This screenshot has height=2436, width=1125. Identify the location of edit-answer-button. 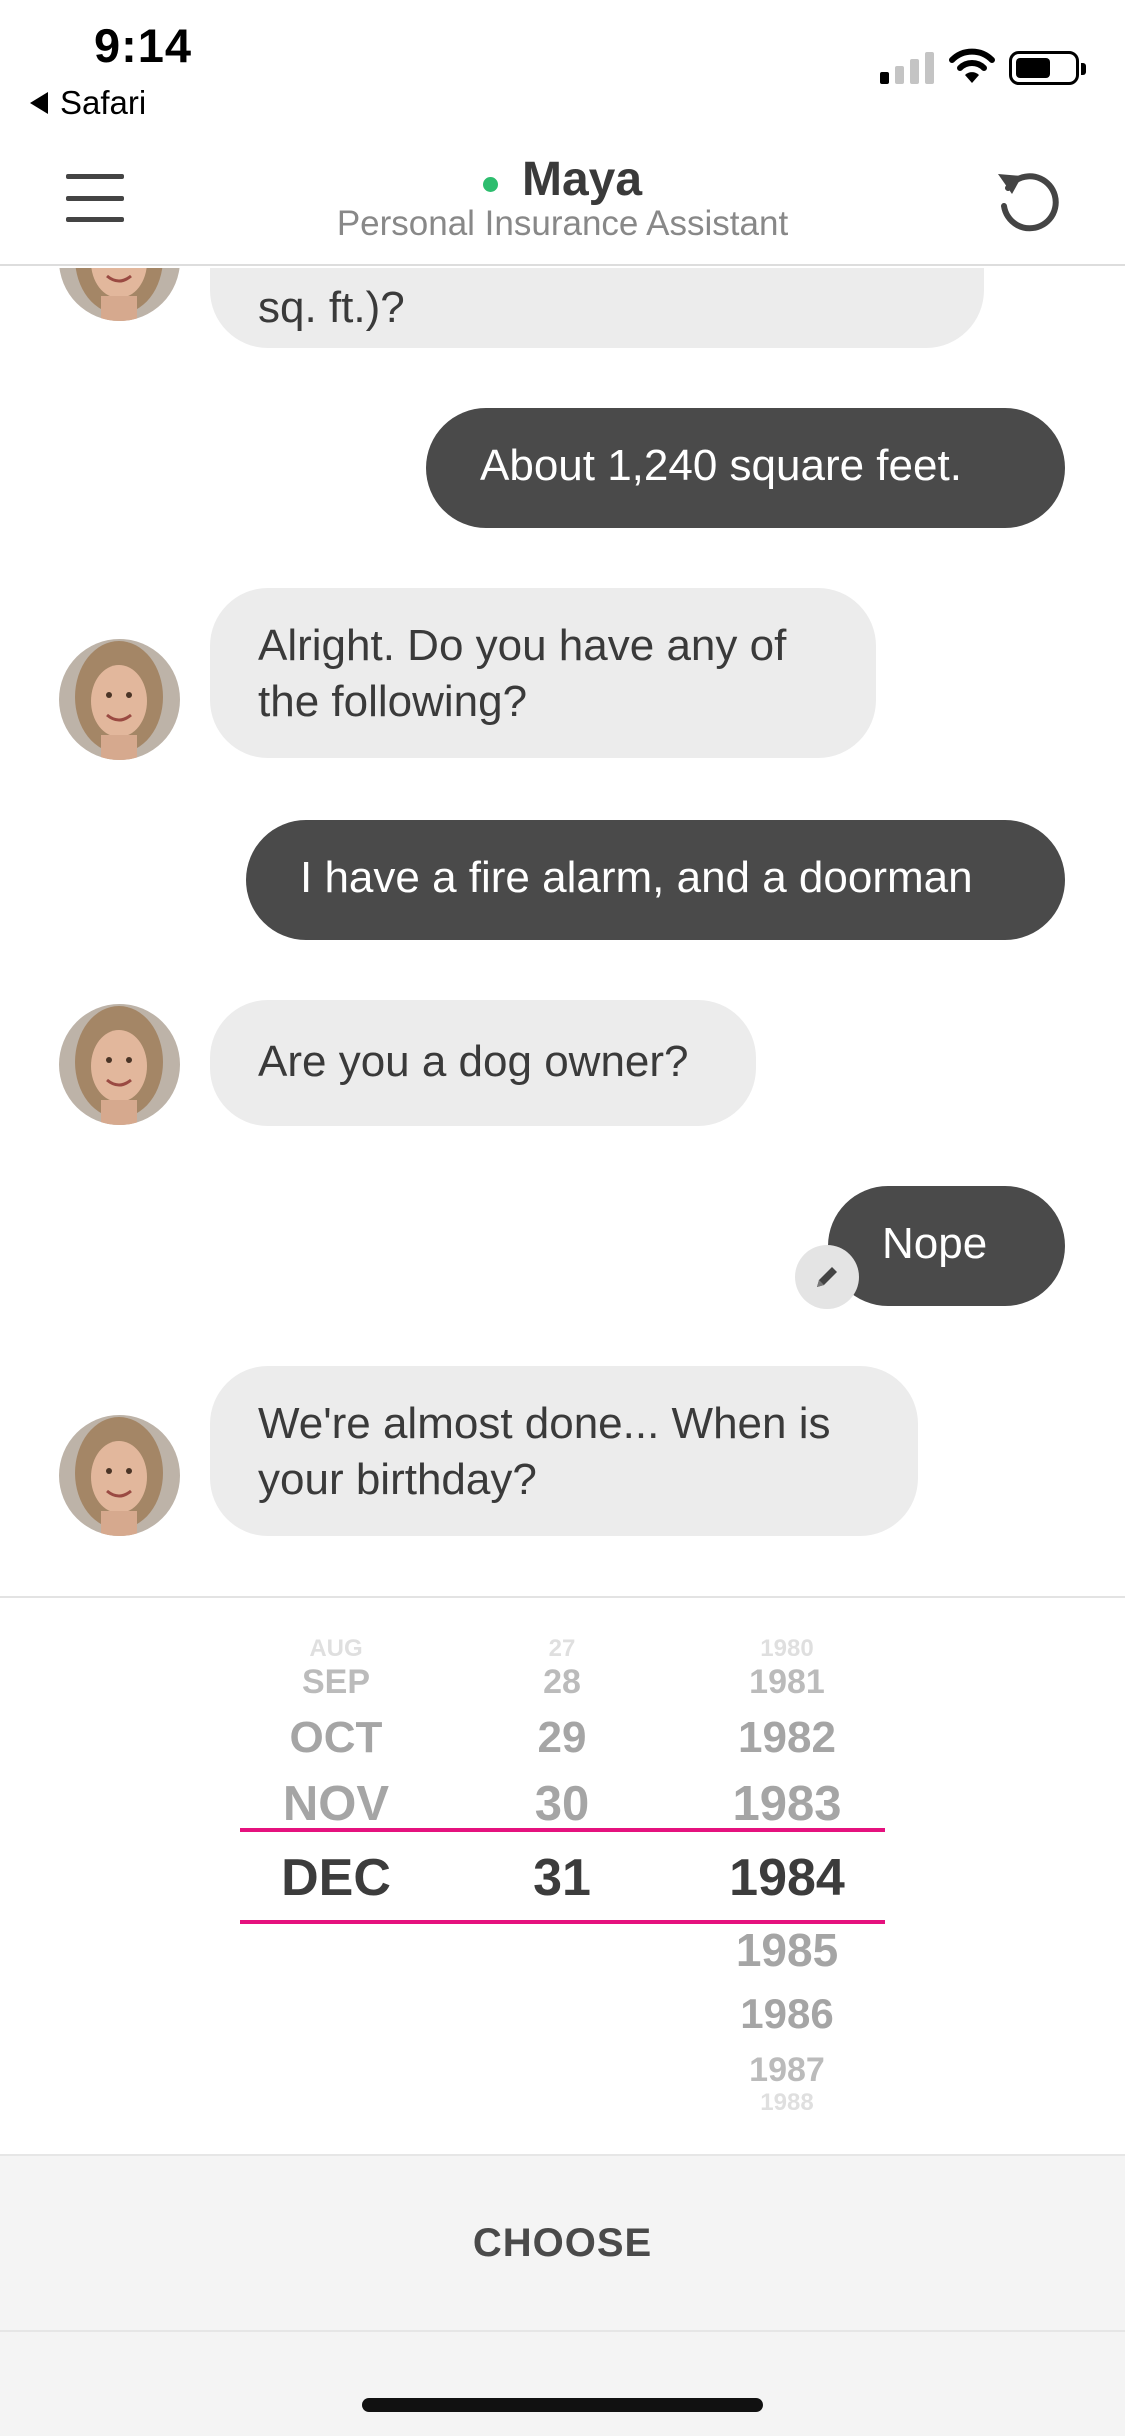
(827, 1277).